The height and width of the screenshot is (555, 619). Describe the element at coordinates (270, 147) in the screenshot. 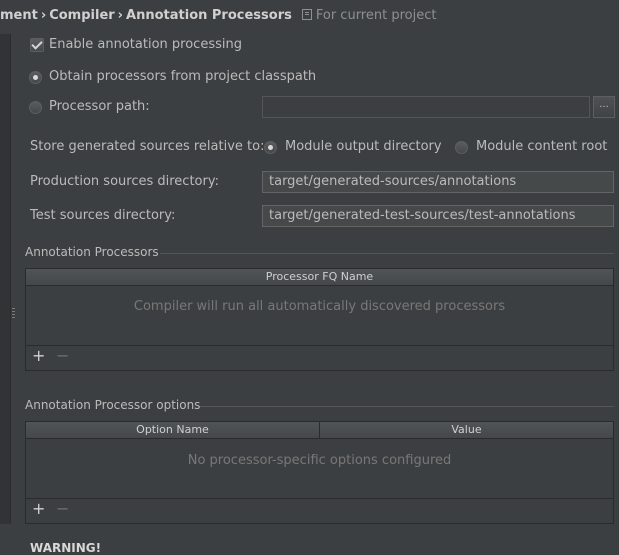

I see `module-output-directory-radio` at that location.